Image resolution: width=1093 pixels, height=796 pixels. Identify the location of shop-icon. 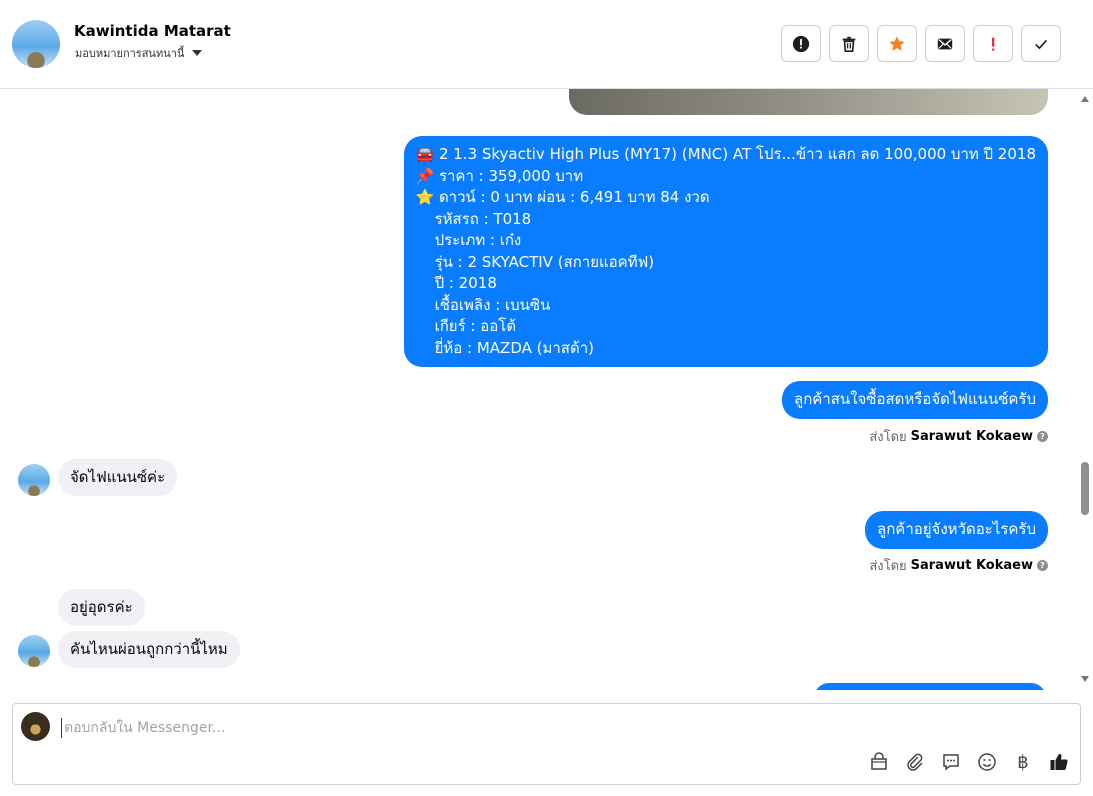
(879, 761).